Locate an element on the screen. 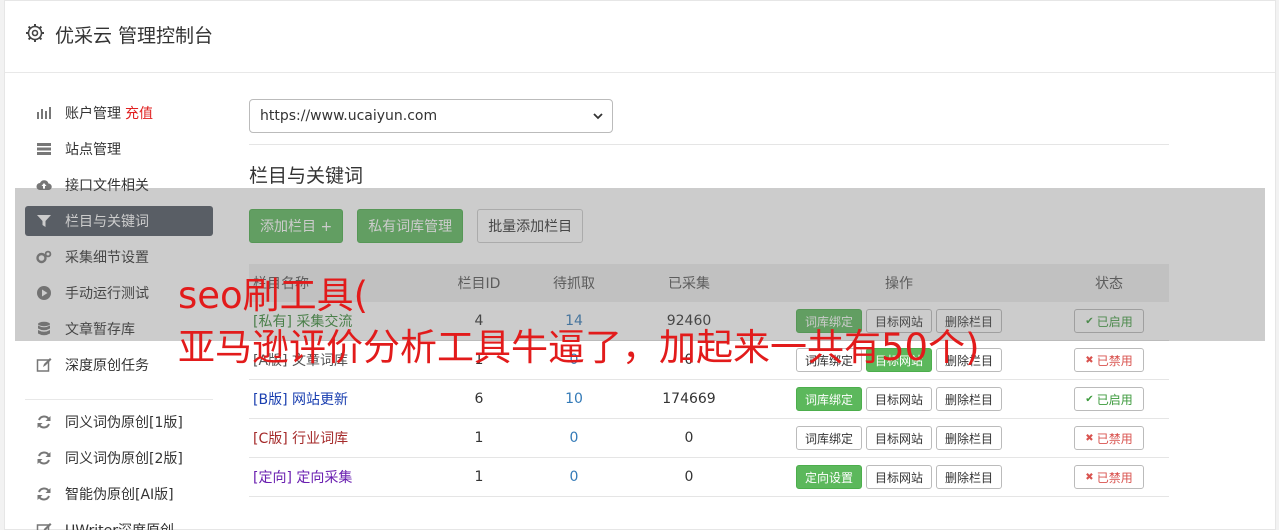 This screenshot has height=530, width=1279. row-actions: 定向设置 目标网站 删除栏目 is located at coordinates (899, 477).